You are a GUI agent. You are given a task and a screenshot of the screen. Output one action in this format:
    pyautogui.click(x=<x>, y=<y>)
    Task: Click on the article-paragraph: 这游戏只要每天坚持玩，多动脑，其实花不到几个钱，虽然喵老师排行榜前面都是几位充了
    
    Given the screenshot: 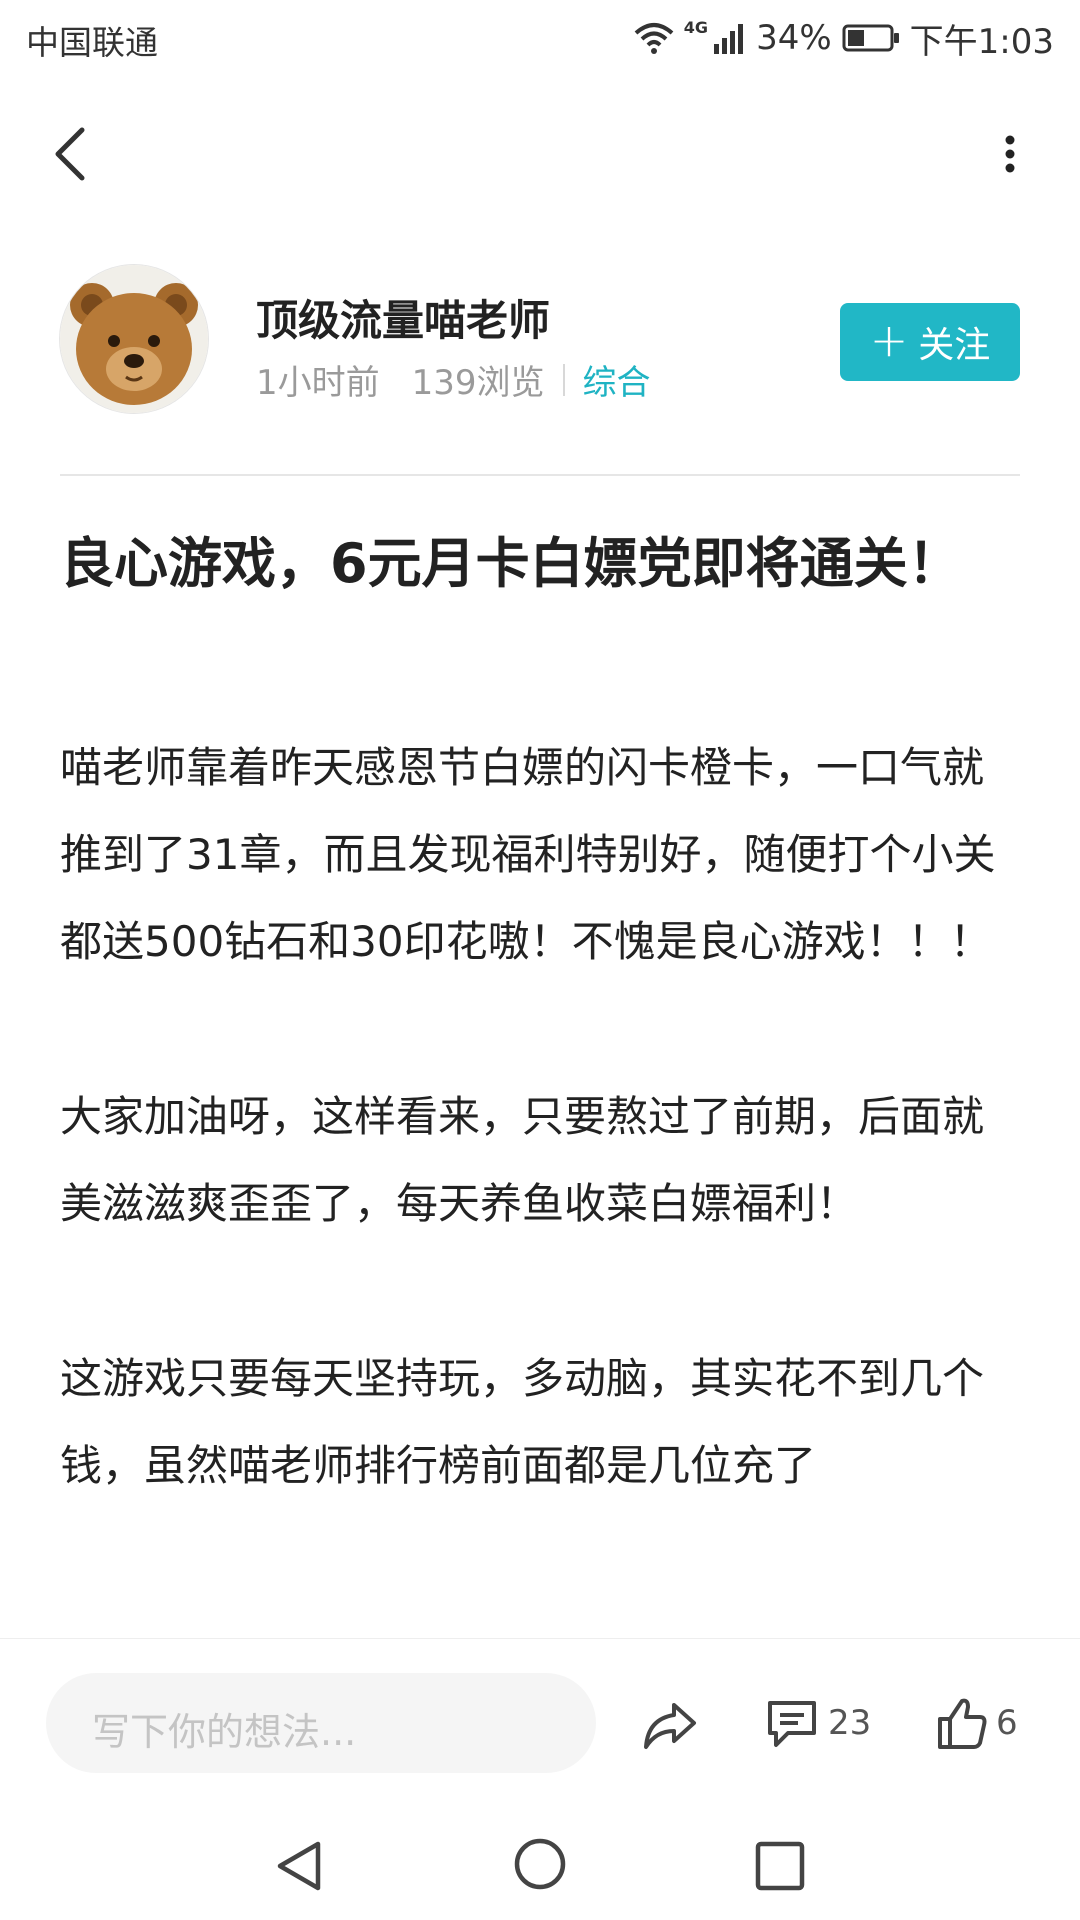 What is the action you would take?
    pyautogui.click(x=522, y=1422)
    